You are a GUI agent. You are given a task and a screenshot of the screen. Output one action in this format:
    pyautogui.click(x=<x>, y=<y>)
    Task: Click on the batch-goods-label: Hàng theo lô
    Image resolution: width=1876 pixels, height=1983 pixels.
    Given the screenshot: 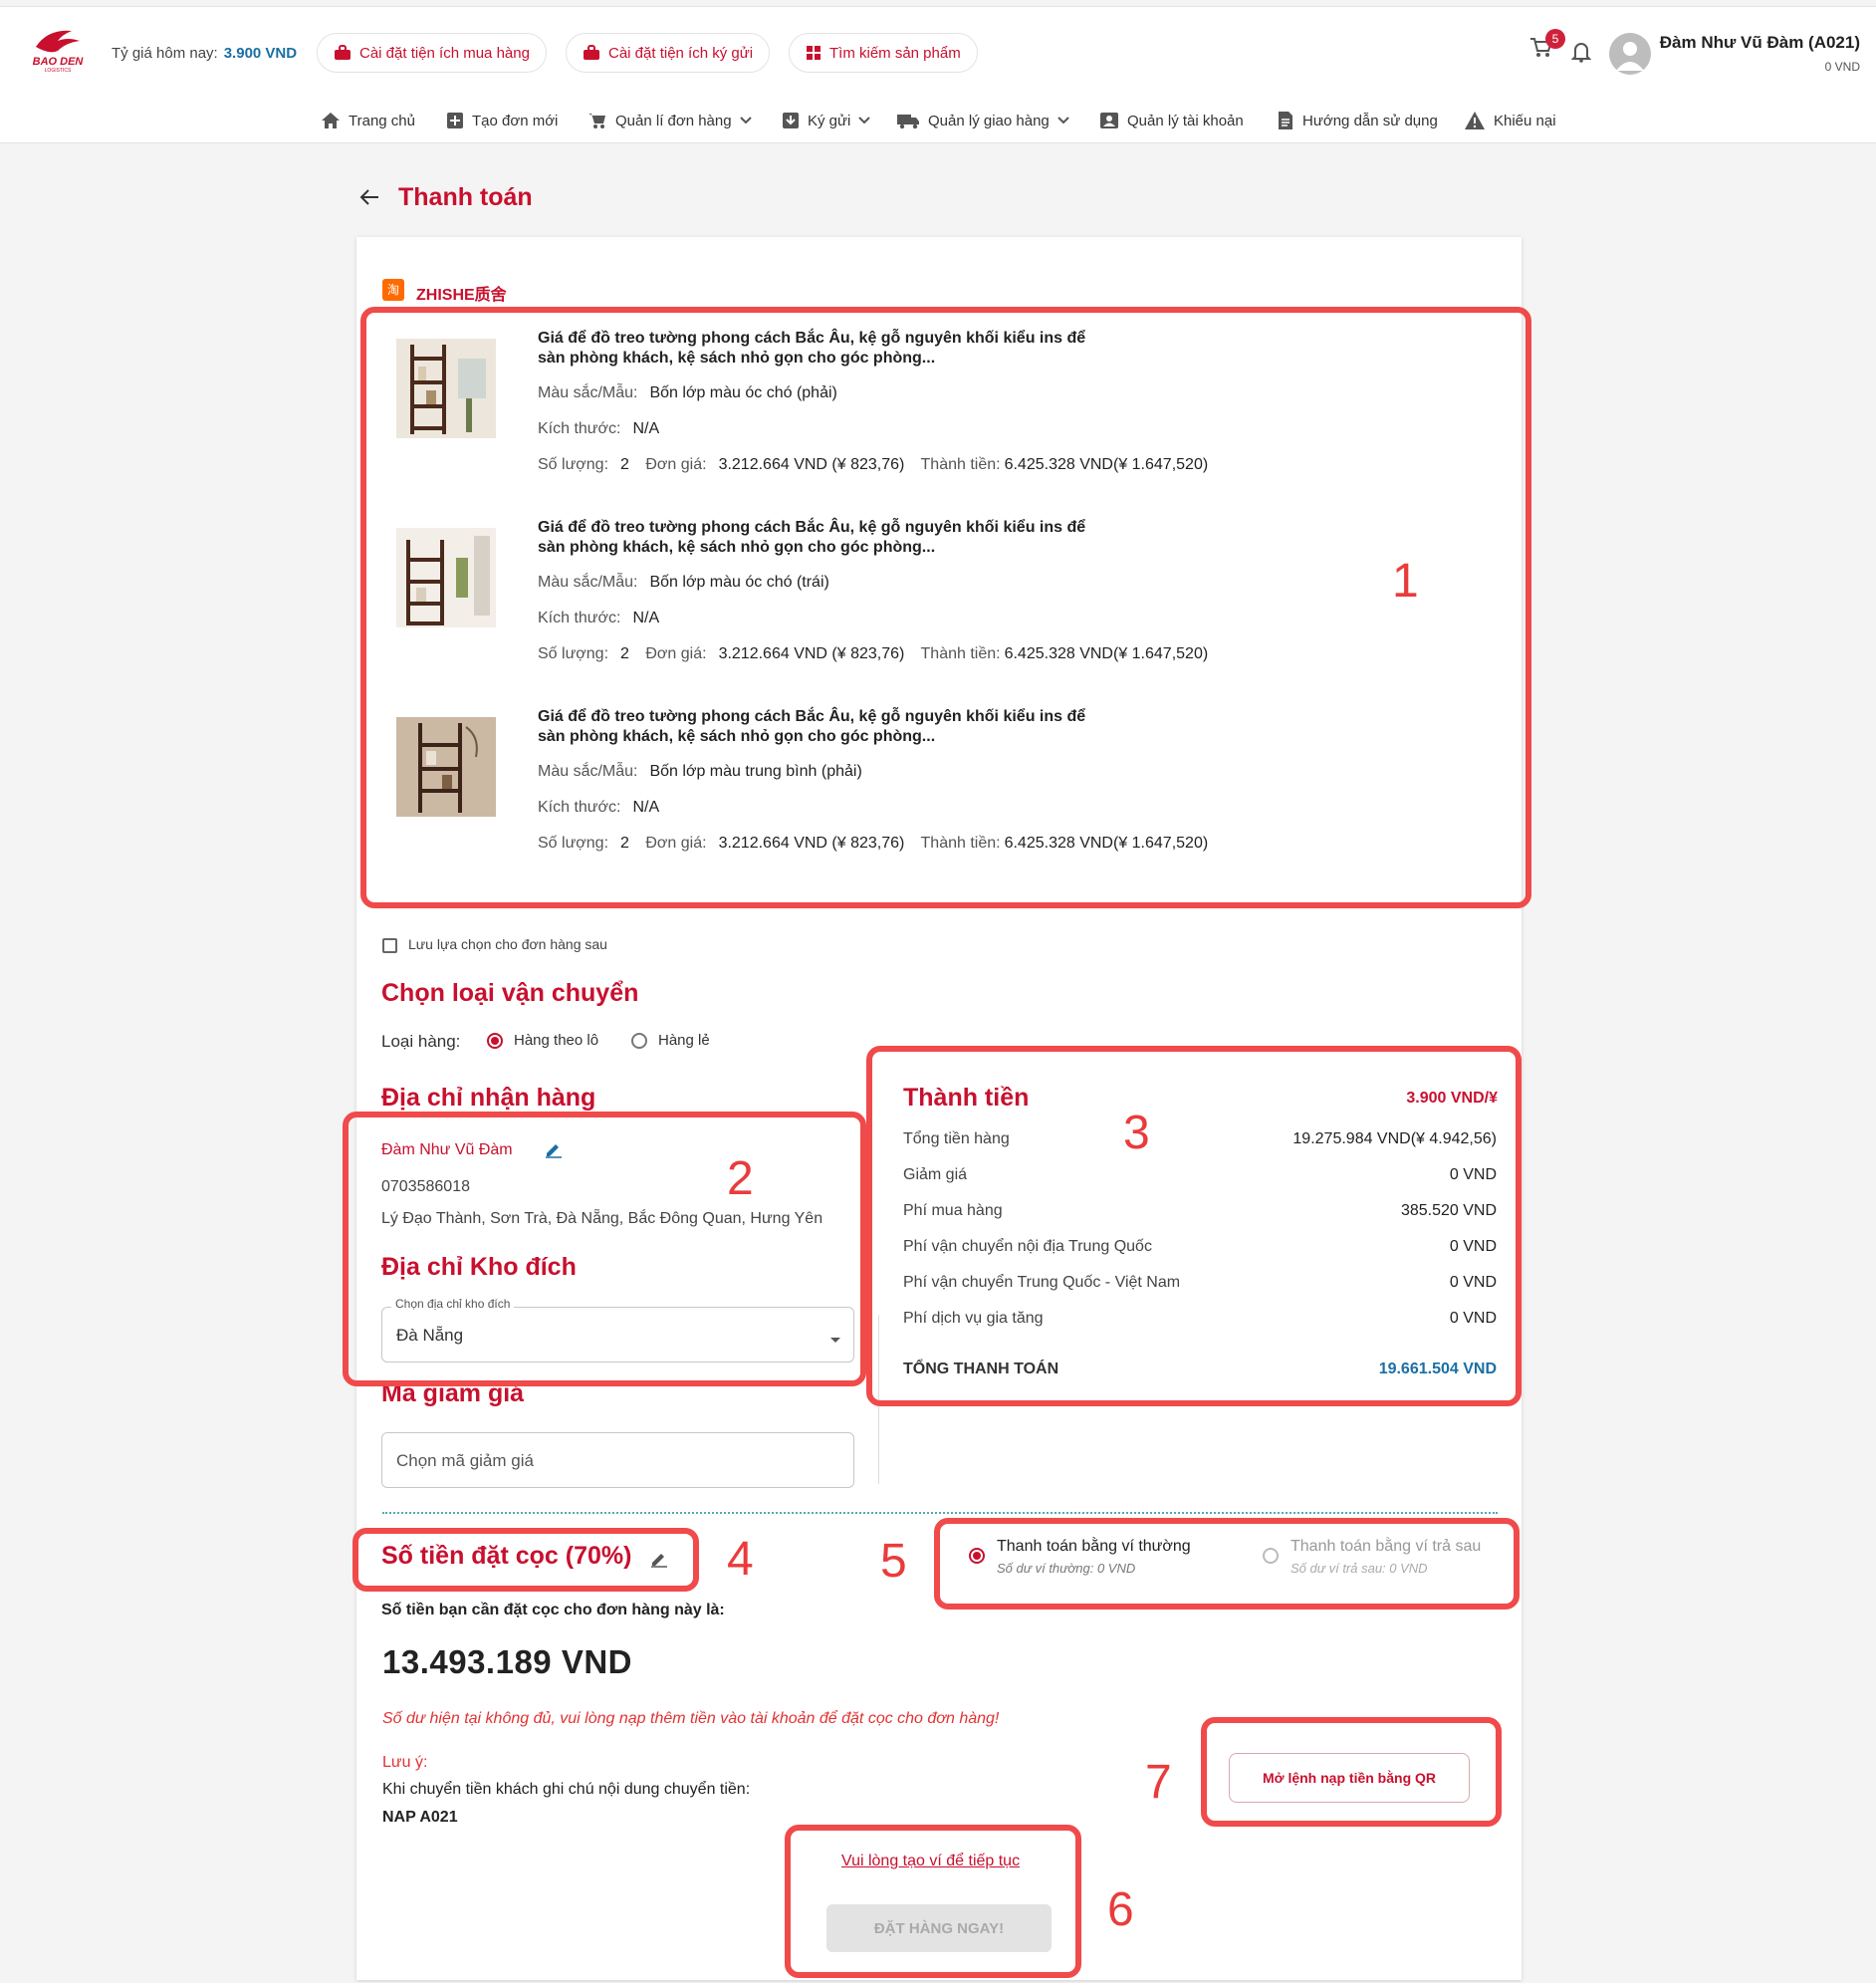 What is the action you would take?
    pyautogui.click(x=556, y=1040)
    